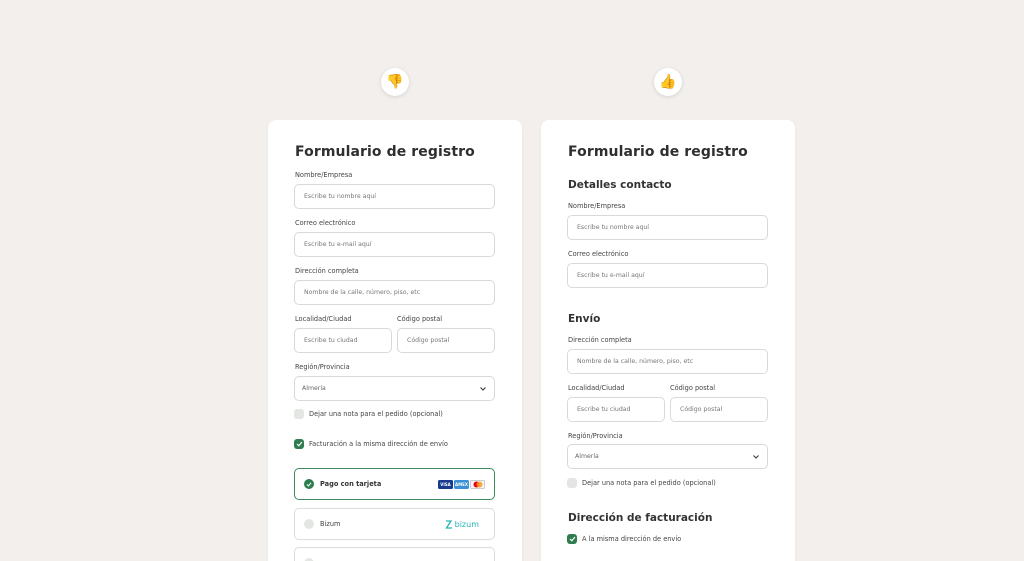 This screenshot has width=1024, height=561. What do you see at coordinates (309, 524) in the screenshot?
I see `radio-unselected` at bounding box center [309, 524].